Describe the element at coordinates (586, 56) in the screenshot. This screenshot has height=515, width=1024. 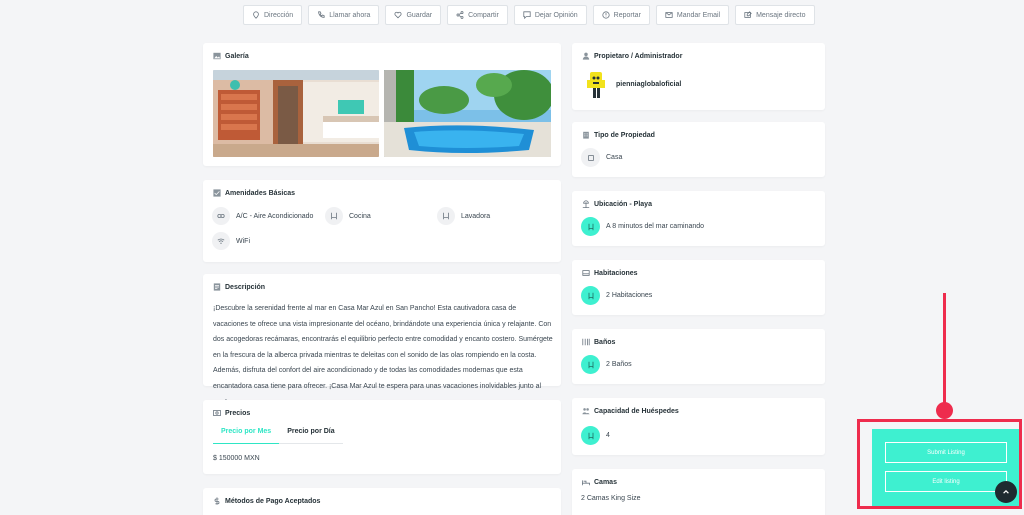
I see `user-icon` at that location.